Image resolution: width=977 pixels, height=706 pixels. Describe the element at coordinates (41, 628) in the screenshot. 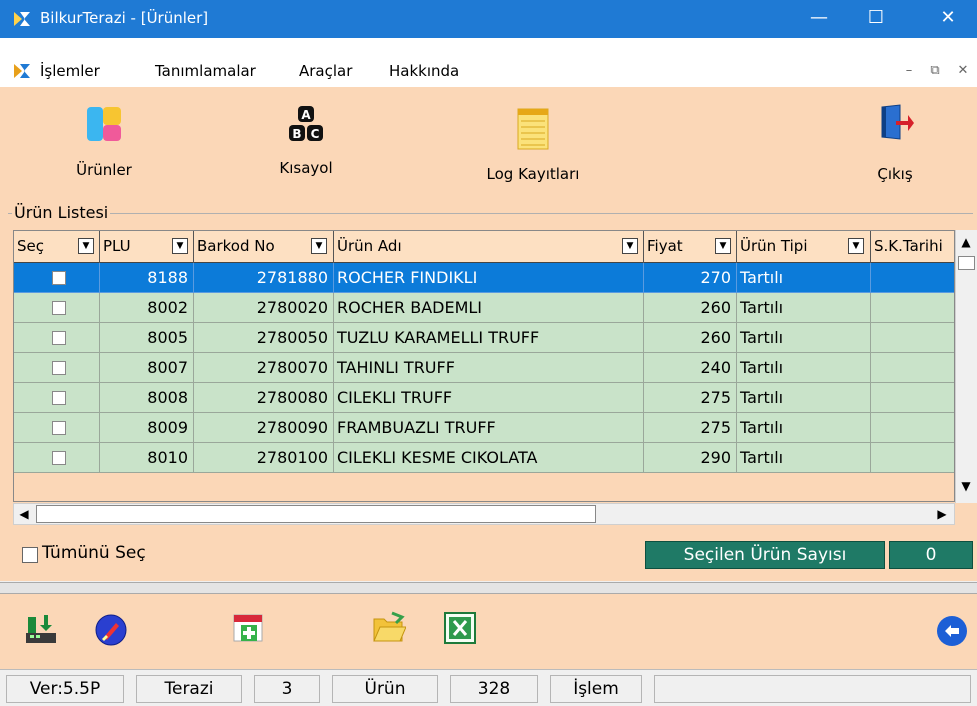

I see `scale-transfer-icon` at that location.